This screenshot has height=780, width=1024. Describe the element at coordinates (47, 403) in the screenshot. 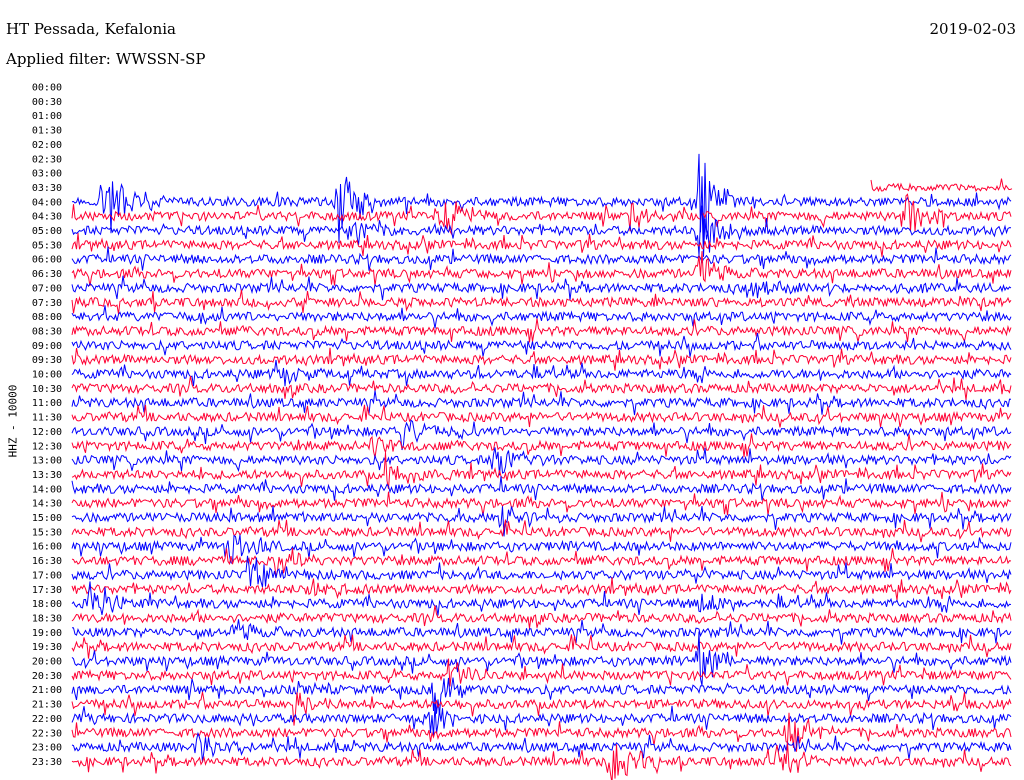

I see `time-tick-label: 11:00` at that location.